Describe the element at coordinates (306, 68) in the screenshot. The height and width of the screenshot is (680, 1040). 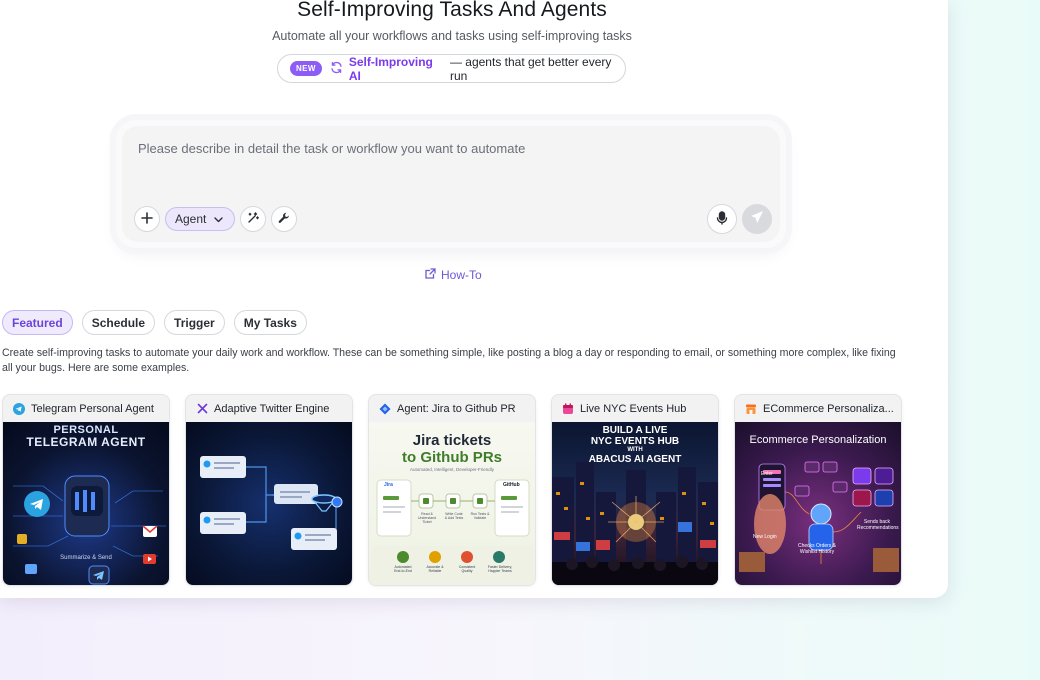
I see `new-badge: NEW` at that location.